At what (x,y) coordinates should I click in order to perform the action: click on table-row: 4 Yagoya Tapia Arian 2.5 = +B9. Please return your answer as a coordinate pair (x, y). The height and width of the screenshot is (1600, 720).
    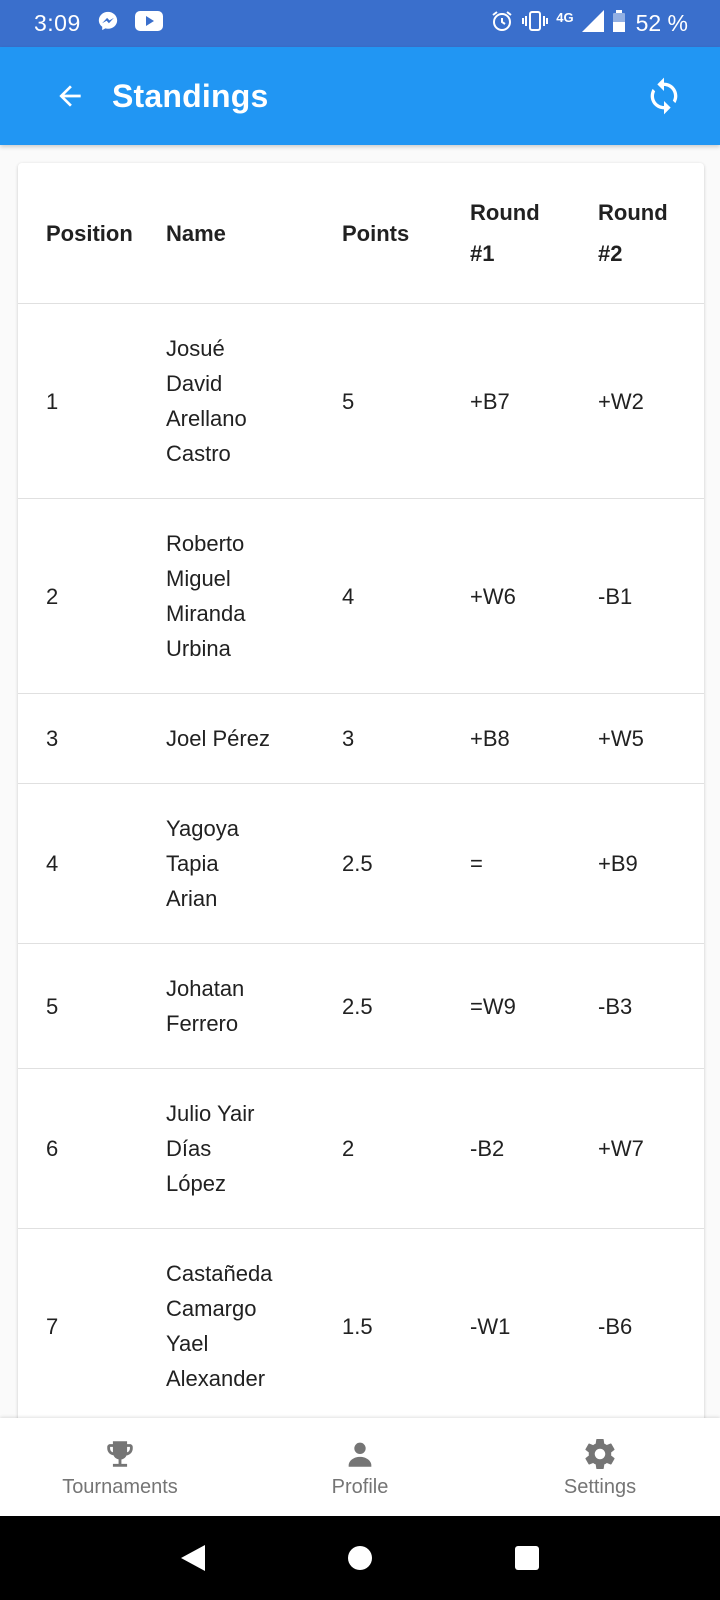
    Looking at the image, I should click on (361, 863).